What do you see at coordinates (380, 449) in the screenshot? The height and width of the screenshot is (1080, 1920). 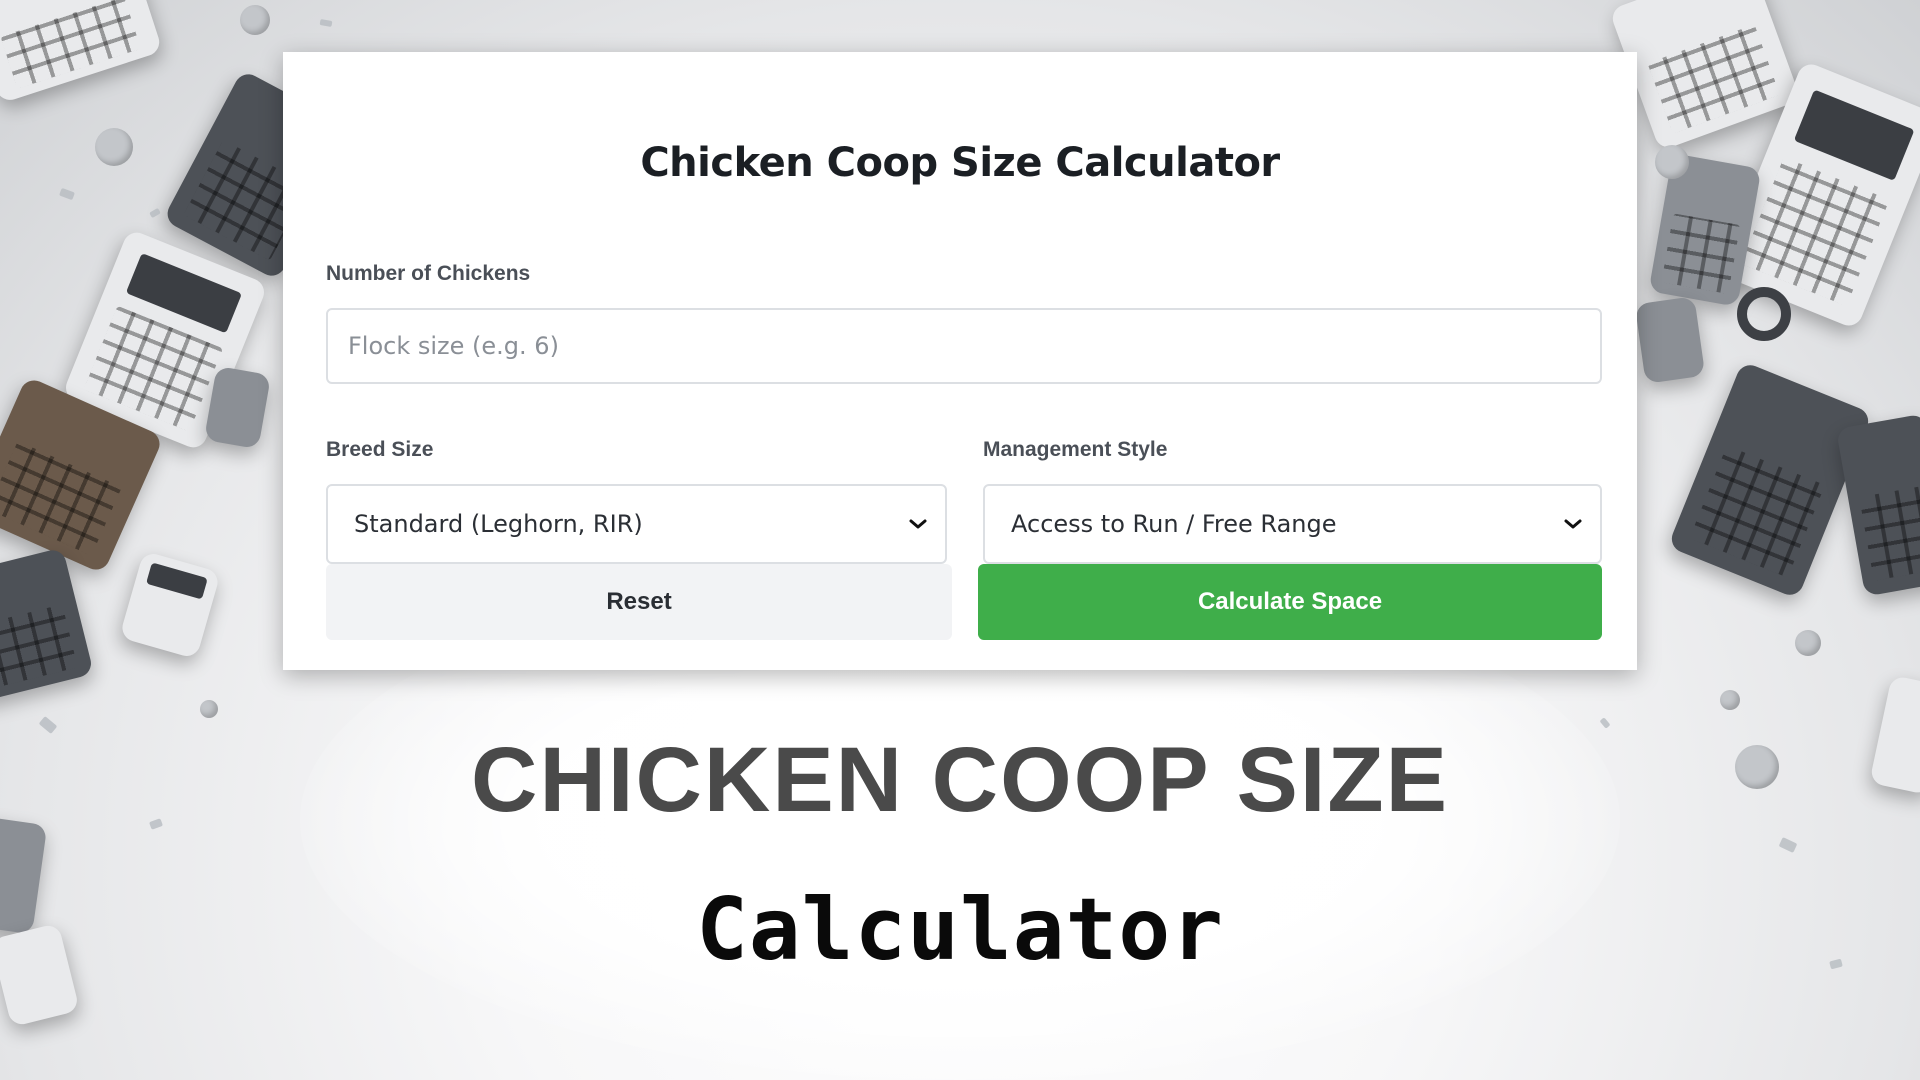 I see `breed-size-label: Breed Size` at bounding box center [380, 449].